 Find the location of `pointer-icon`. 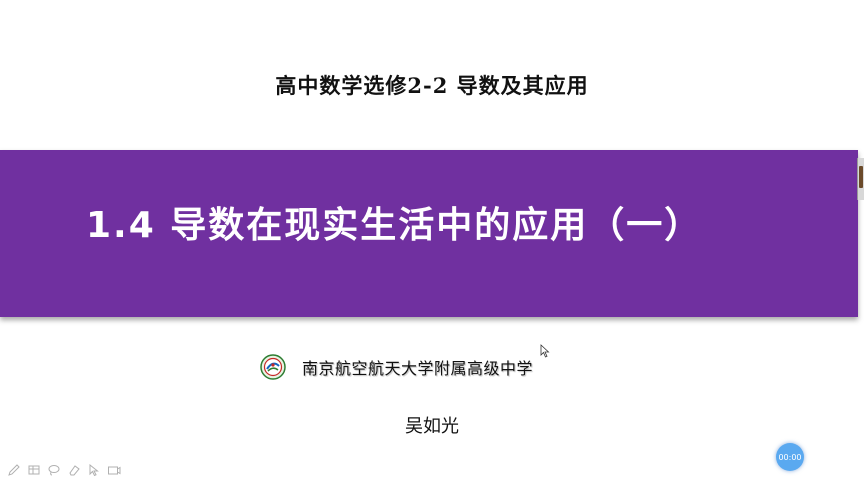

pointer-icon is located at coordinates (94, 470).